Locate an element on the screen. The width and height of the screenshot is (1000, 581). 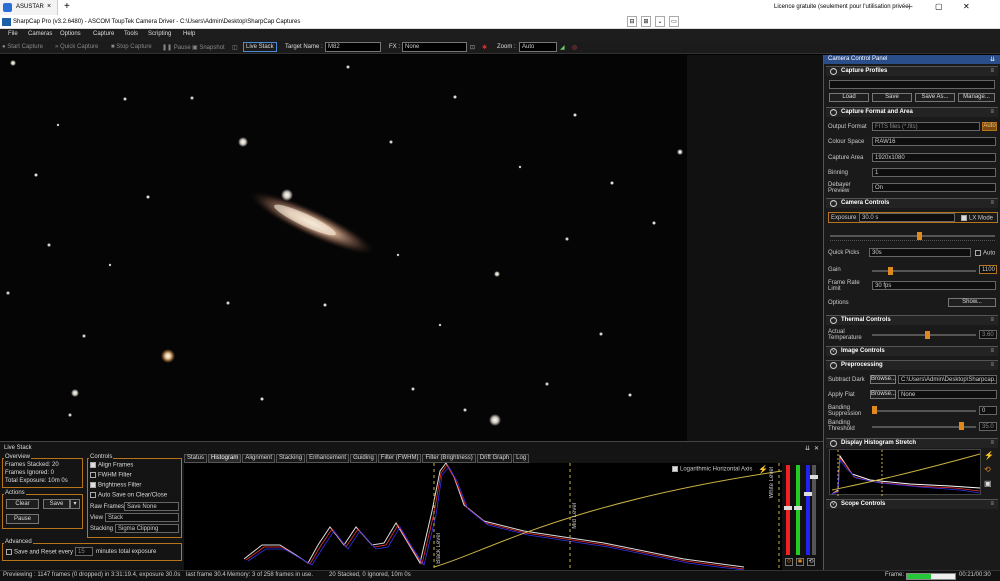
auto-save-checkbox: Auto Save on Clear/Close is located at coordinates (128, 495).